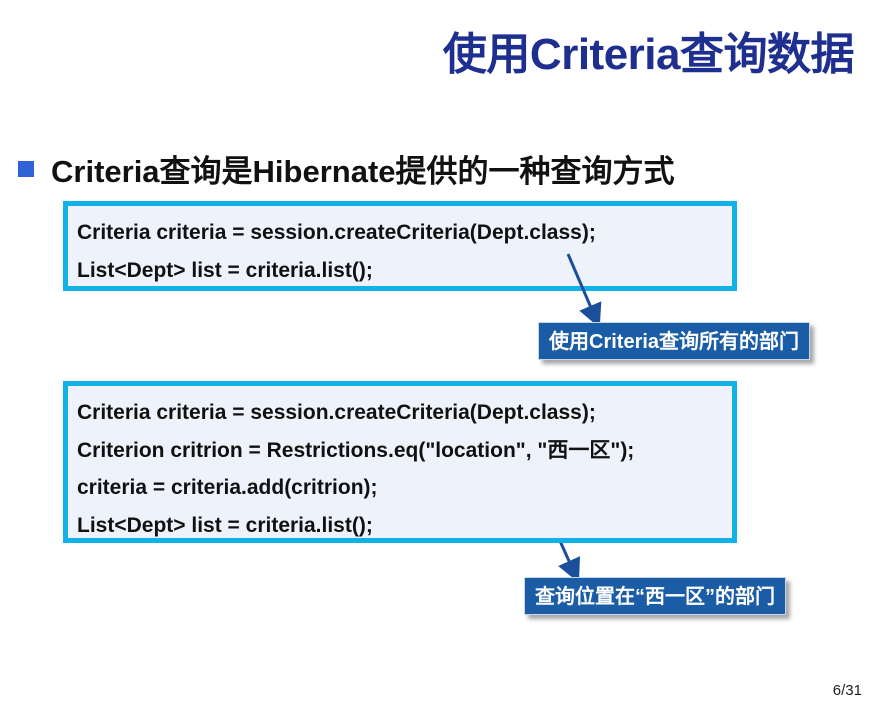  Describe the element at coordinates (648, 54) in the screenshot. I see `slide-title: 使用Criteria查询数据` at that location.